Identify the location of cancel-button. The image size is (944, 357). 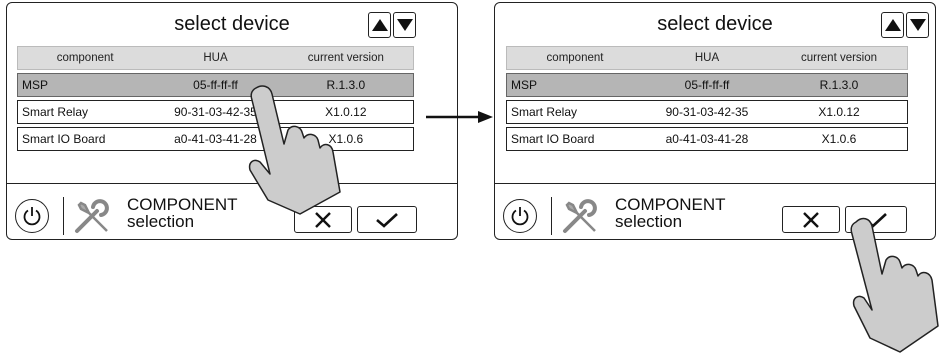
(811, 219).